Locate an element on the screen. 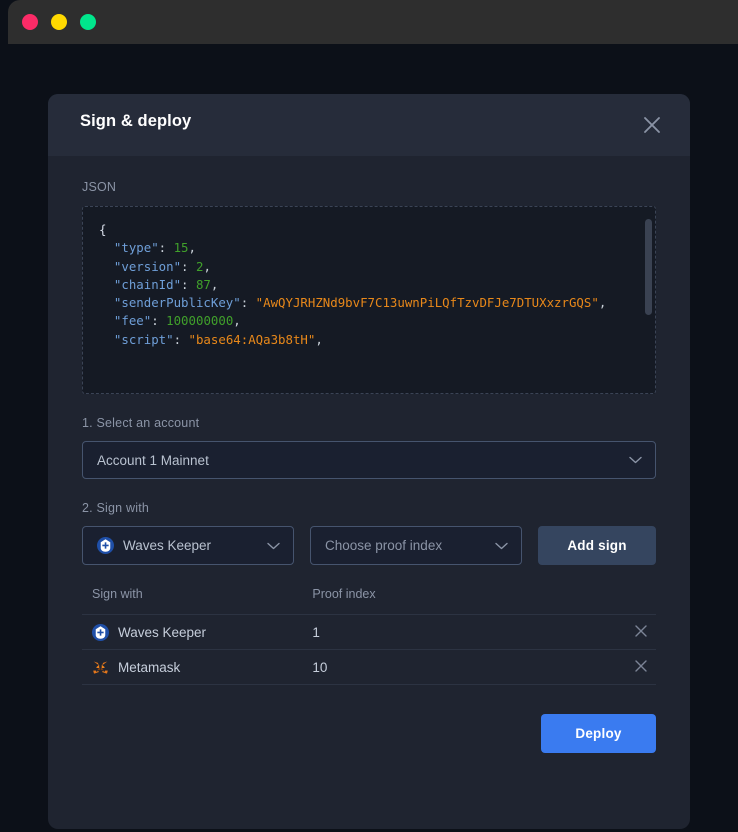 The width and height of the screenshot is (738, 832). json-token-str: "base64:AQa3b8tH" is located at coordinates (252, 339).